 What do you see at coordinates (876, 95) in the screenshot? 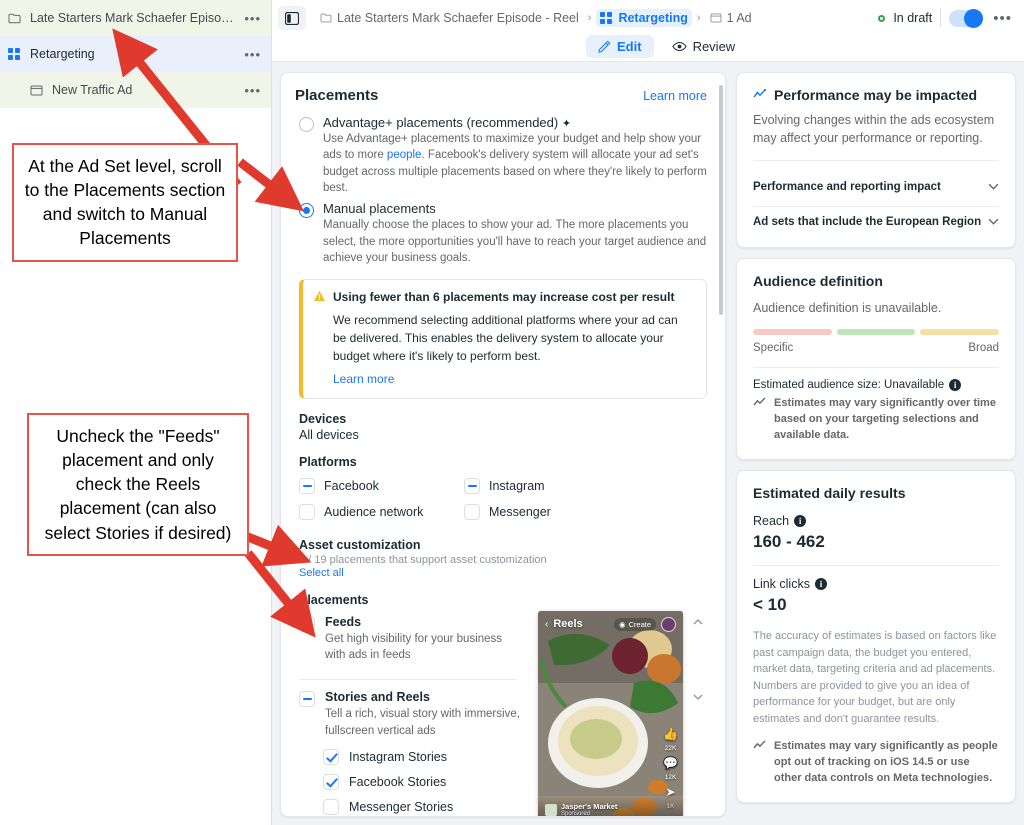
I see `performance-card-title: Performance may be impacted` at bounding box center [876, 95].